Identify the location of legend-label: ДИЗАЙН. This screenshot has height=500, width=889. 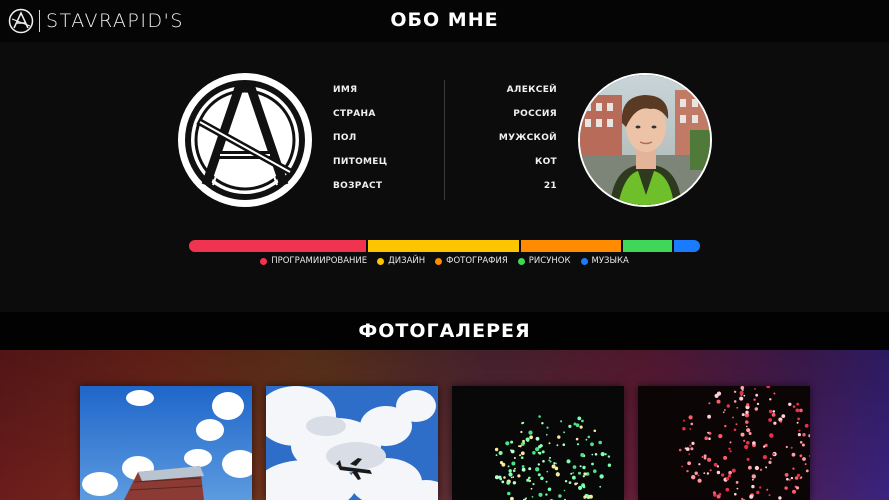
(407, 261).